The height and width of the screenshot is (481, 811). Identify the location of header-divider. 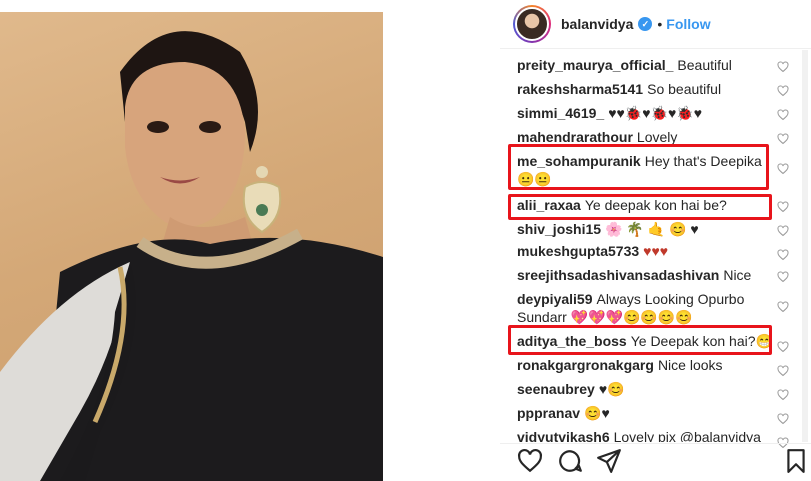
(655, 48).